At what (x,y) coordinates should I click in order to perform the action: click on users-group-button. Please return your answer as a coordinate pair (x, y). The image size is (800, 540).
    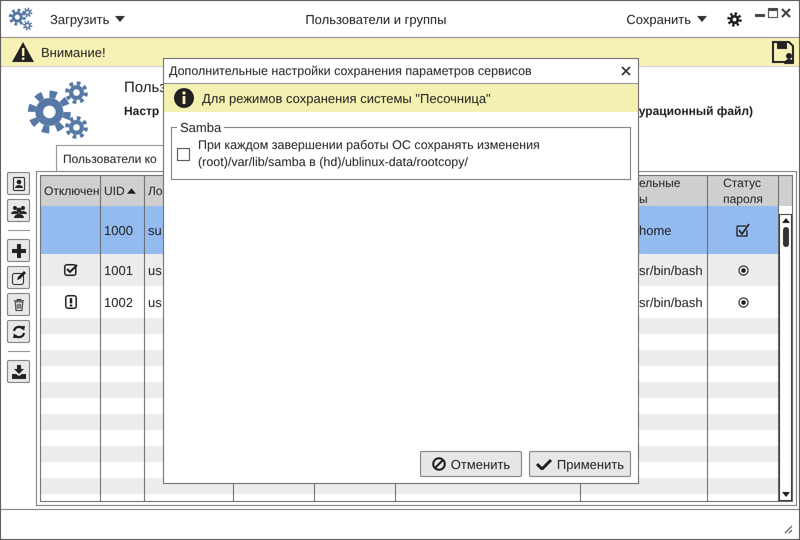
    Looking at the image, I should click on (18, 210).